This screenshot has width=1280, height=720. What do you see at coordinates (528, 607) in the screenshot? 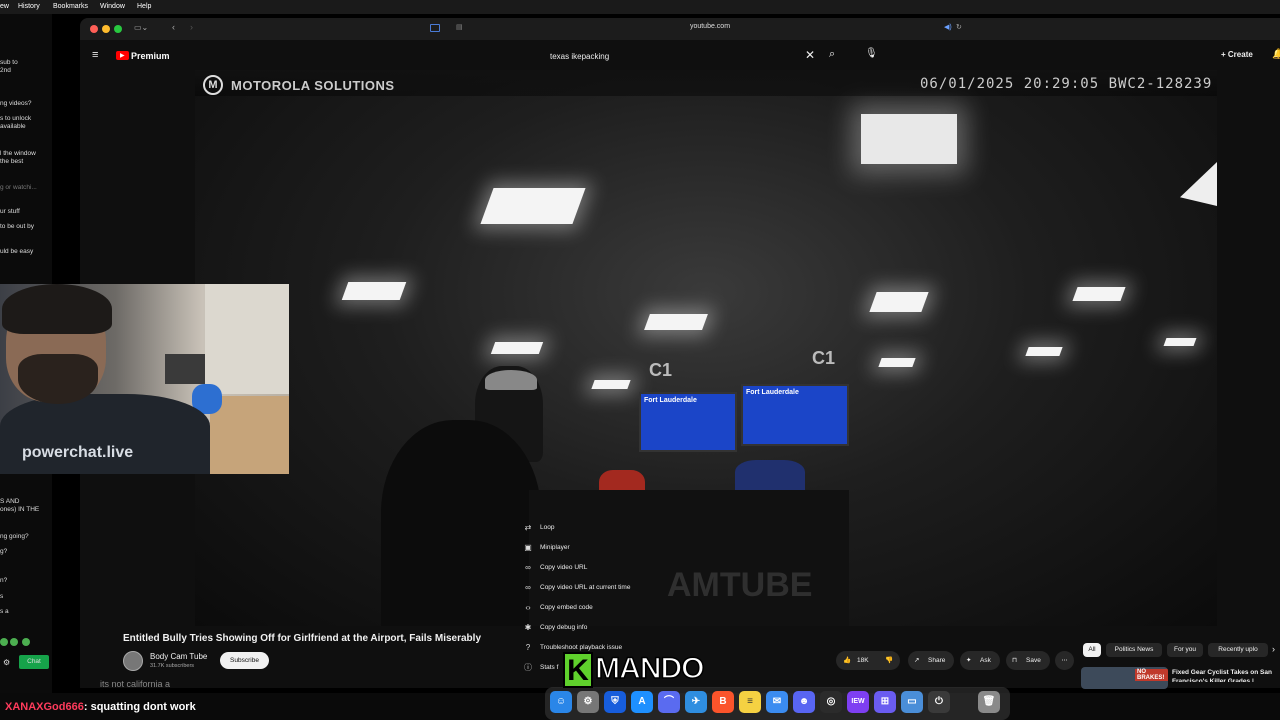
I see `code-icon: ‹›` at bounding box center [528, 607].